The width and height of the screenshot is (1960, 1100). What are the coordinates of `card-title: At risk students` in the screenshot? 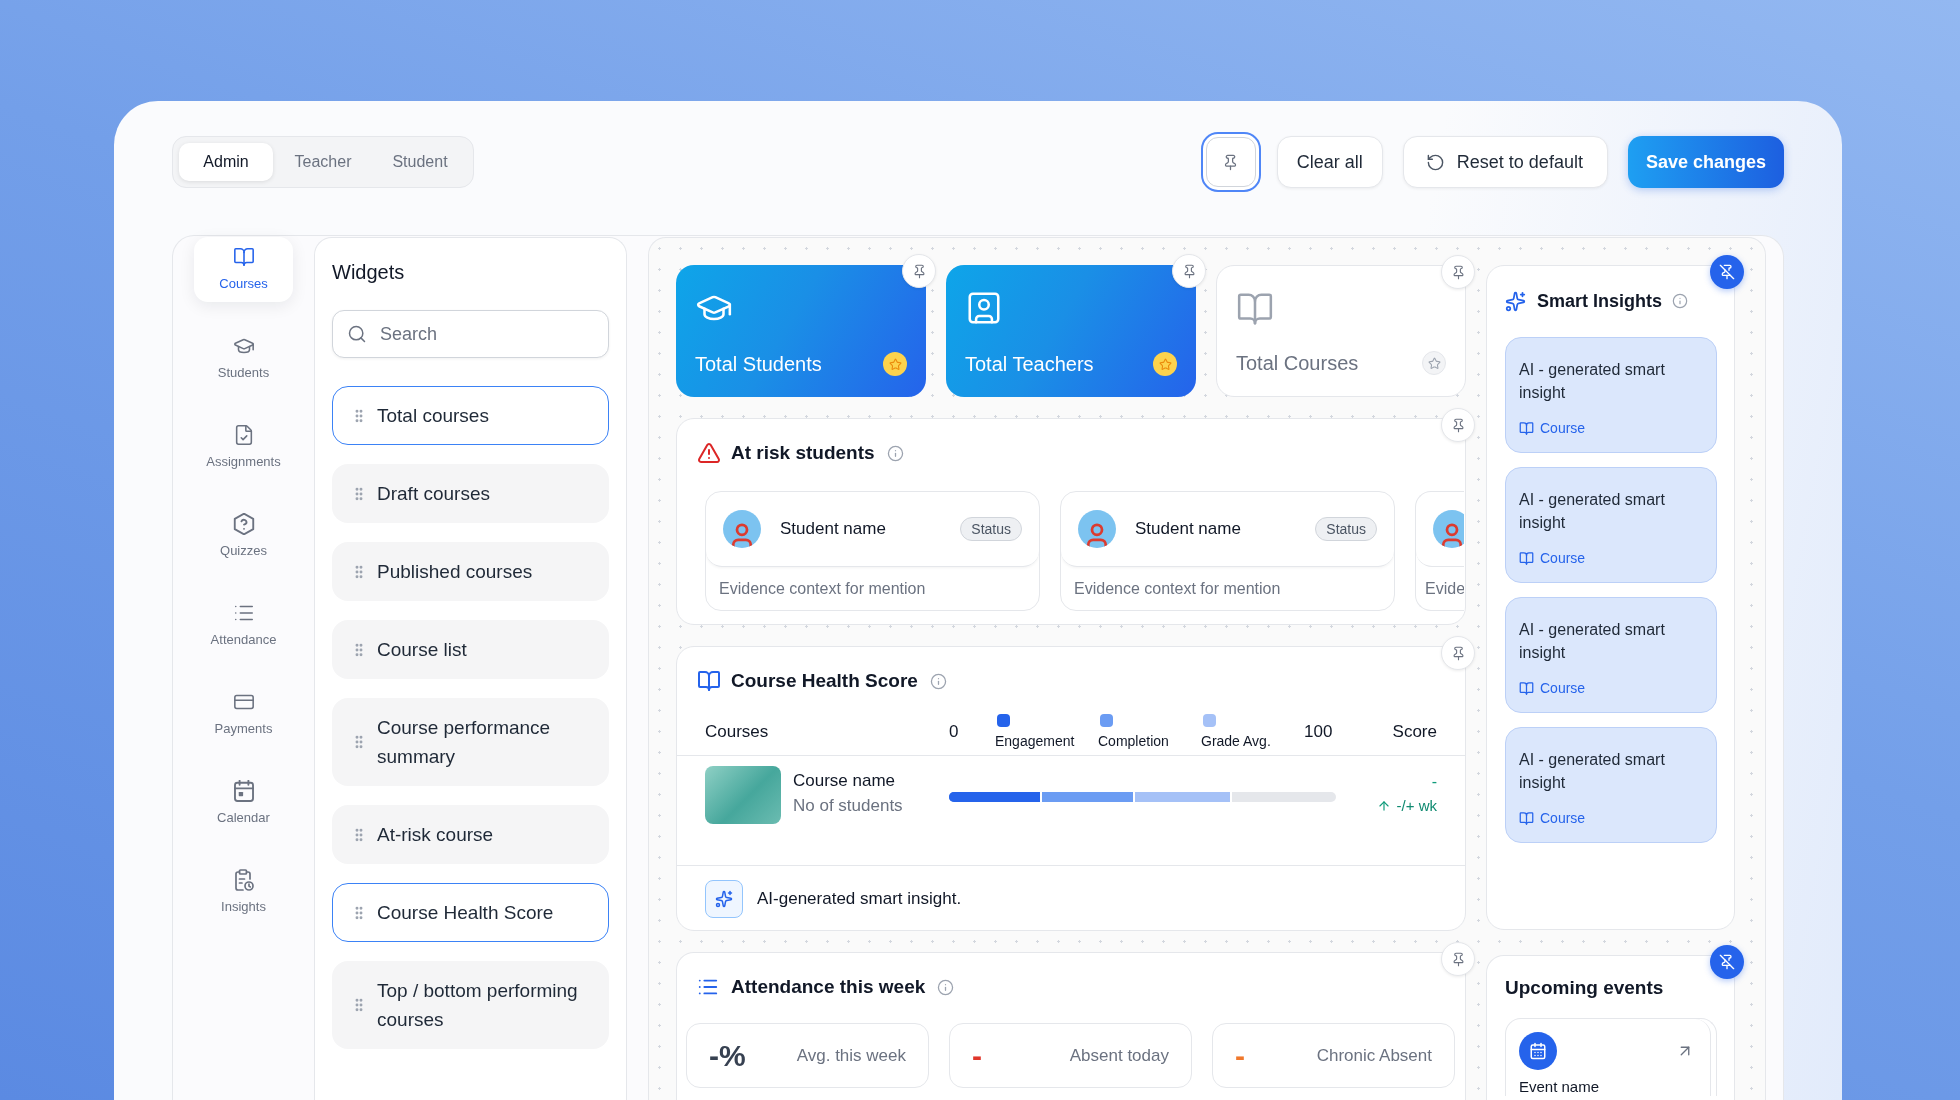 It's located at (803, 452).